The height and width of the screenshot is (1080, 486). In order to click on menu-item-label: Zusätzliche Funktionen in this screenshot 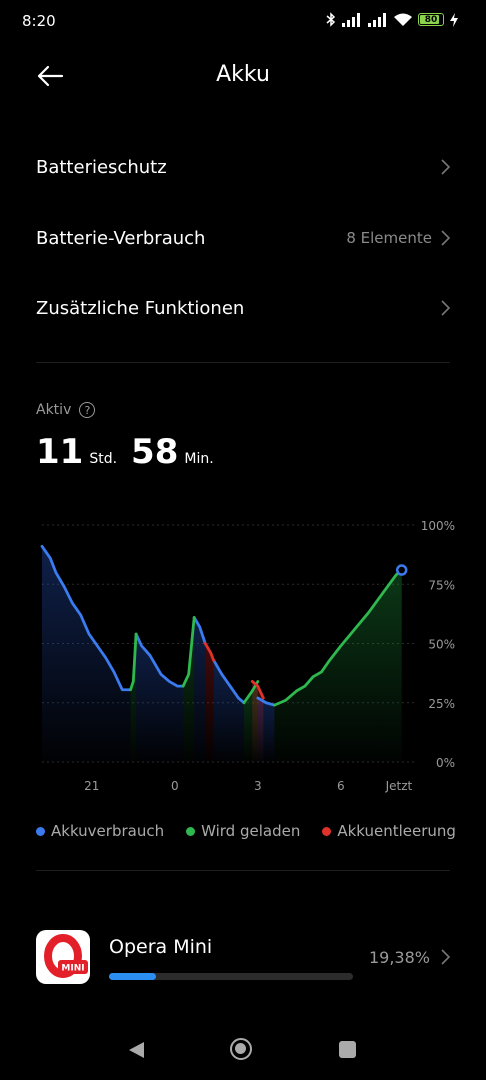, I will do `click(140, 308)`.